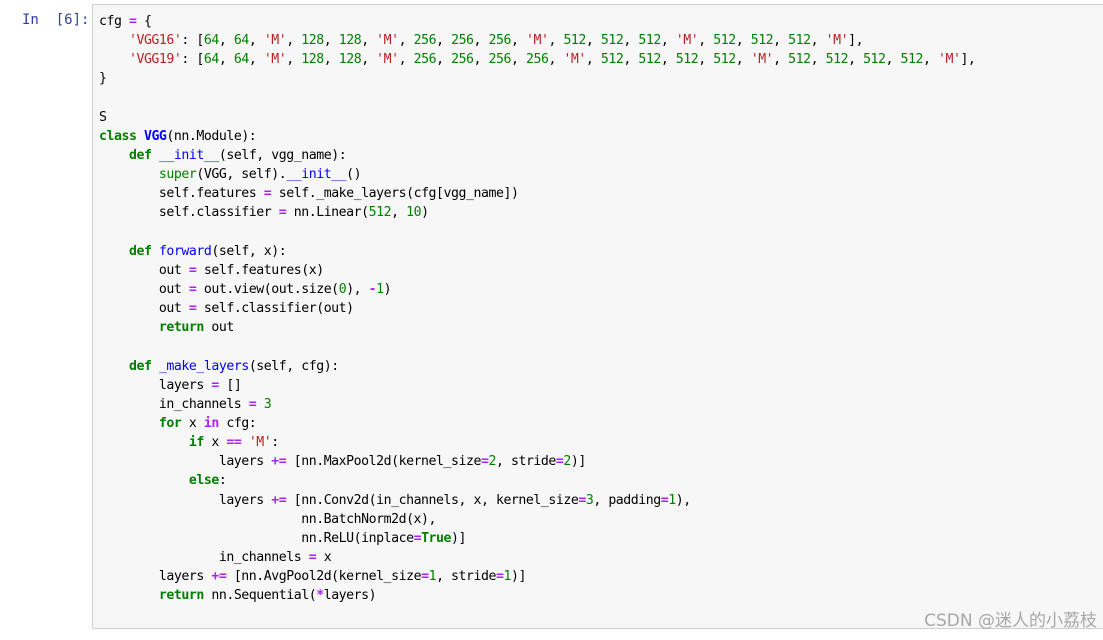 The width and height of the screenshot is (1103, 640). What do you see at coordinates (181, 194) in the screenshot?
I see `code-token: self.features` at bounding box center [181, 194].